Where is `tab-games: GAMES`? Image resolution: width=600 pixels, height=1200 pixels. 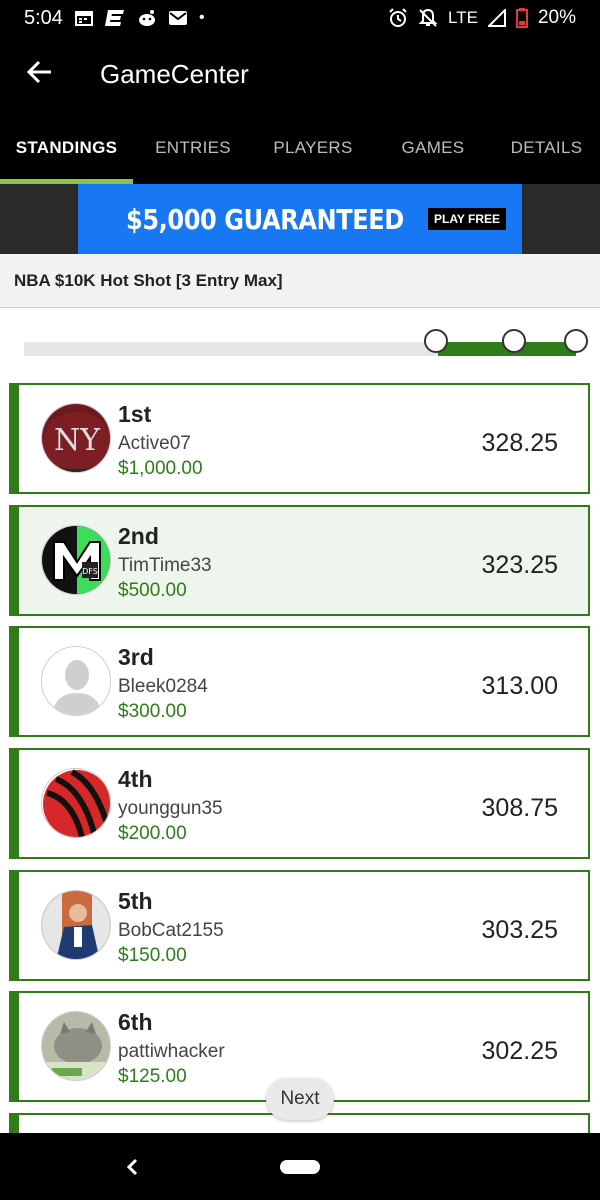 tab-games: GAMES is located at coordinates (433, 148).